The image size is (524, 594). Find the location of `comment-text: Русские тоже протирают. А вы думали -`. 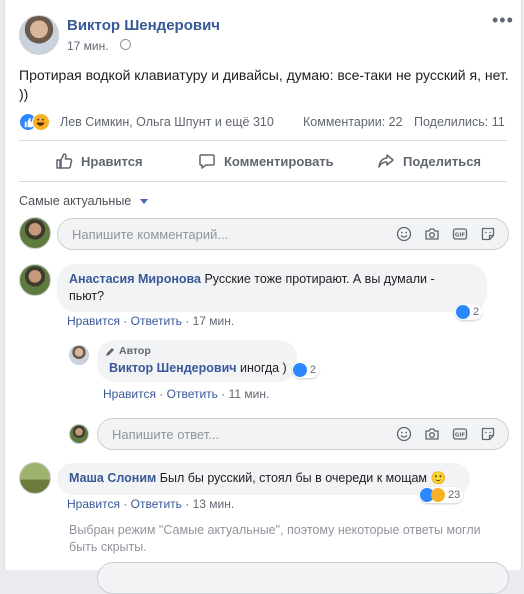

comment-text: Русские тоже протирают. А вы думали - is located at coordinates (319, 279).